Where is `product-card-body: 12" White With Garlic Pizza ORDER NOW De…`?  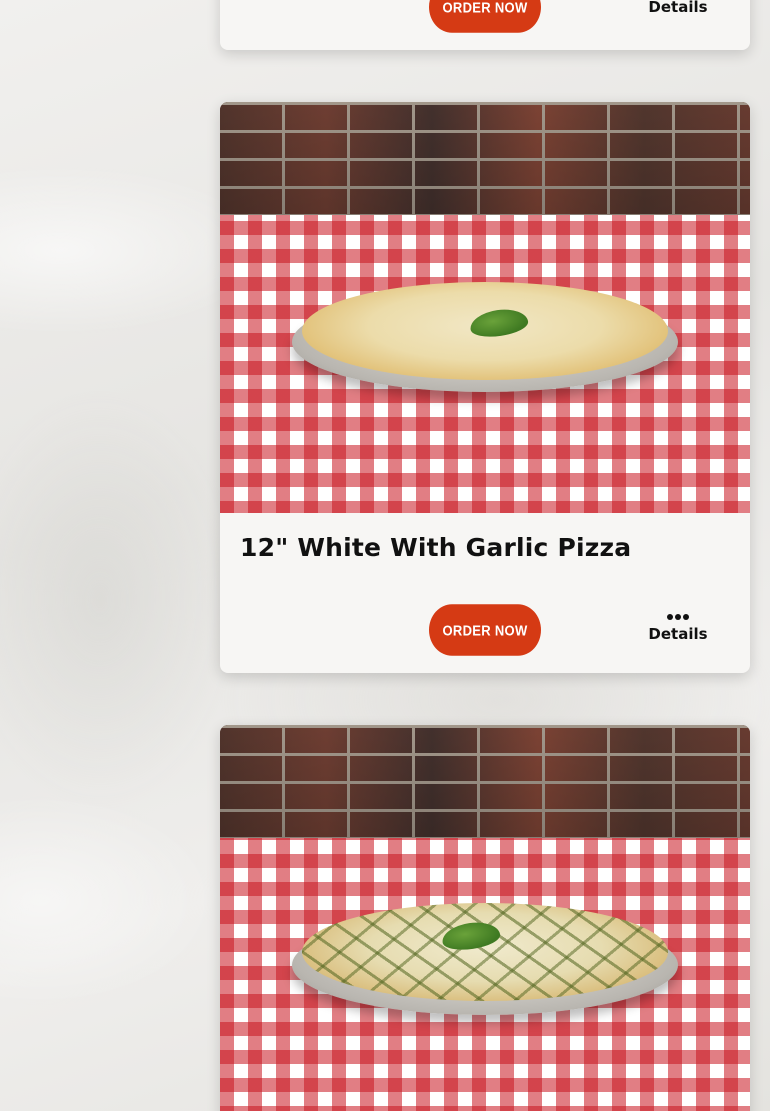
product-card-body: 12" White With Garlic Pizza ORDER NOW De… is located at coordinates (485, 593).